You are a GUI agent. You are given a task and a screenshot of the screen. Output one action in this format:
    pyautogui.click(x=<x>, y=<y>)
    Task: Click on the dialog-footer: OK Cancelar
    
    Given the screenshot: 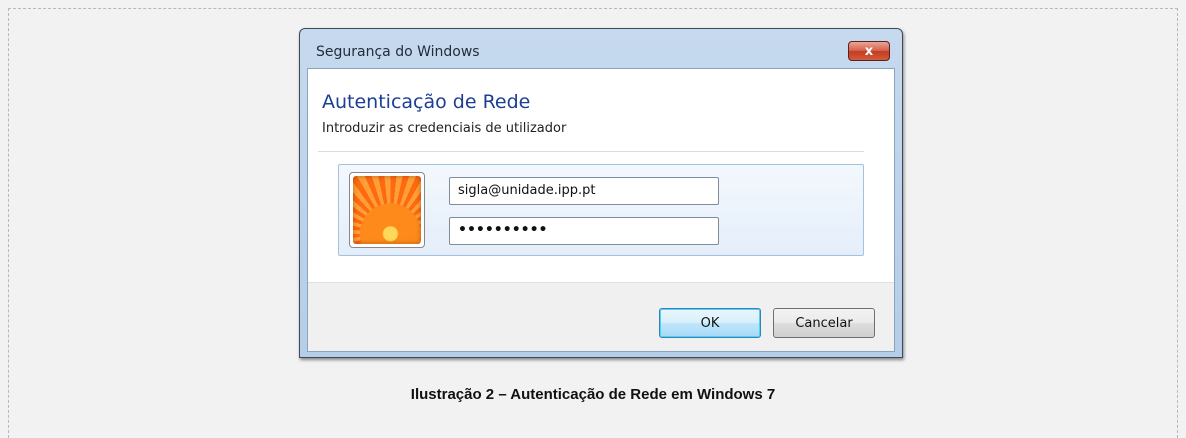 What is the action you would take?
    pyautogui.click(x=601, y=316)
    